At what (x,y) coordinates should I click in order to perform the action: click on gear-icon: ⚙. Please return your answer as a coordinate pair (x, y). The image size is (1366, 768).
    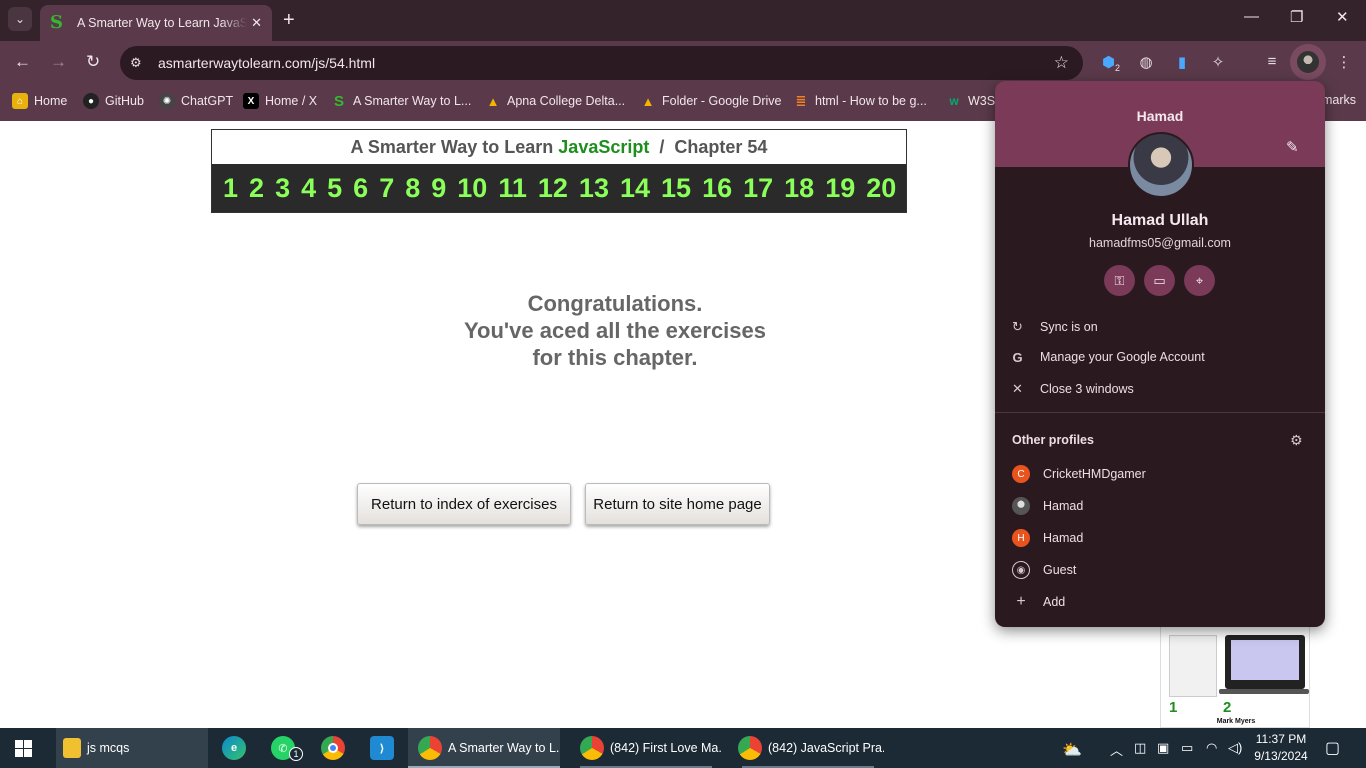
    Looking at the image, I should click on (1296, 440).